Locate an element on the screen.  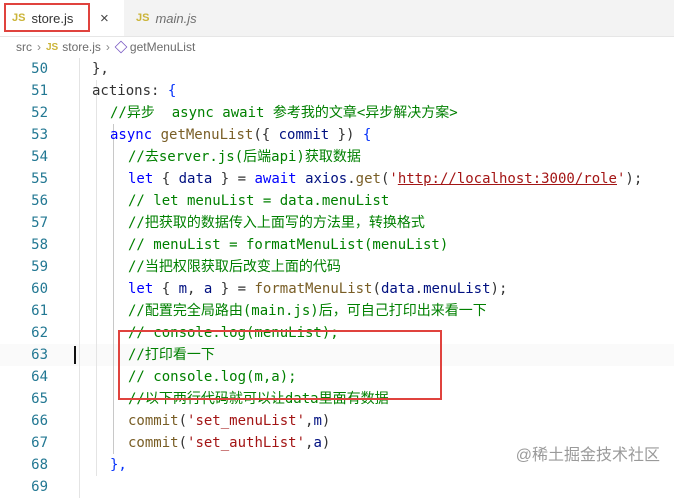
code-token: //去server.js(后端api)获取数据 is located at coordinates (244, 157).